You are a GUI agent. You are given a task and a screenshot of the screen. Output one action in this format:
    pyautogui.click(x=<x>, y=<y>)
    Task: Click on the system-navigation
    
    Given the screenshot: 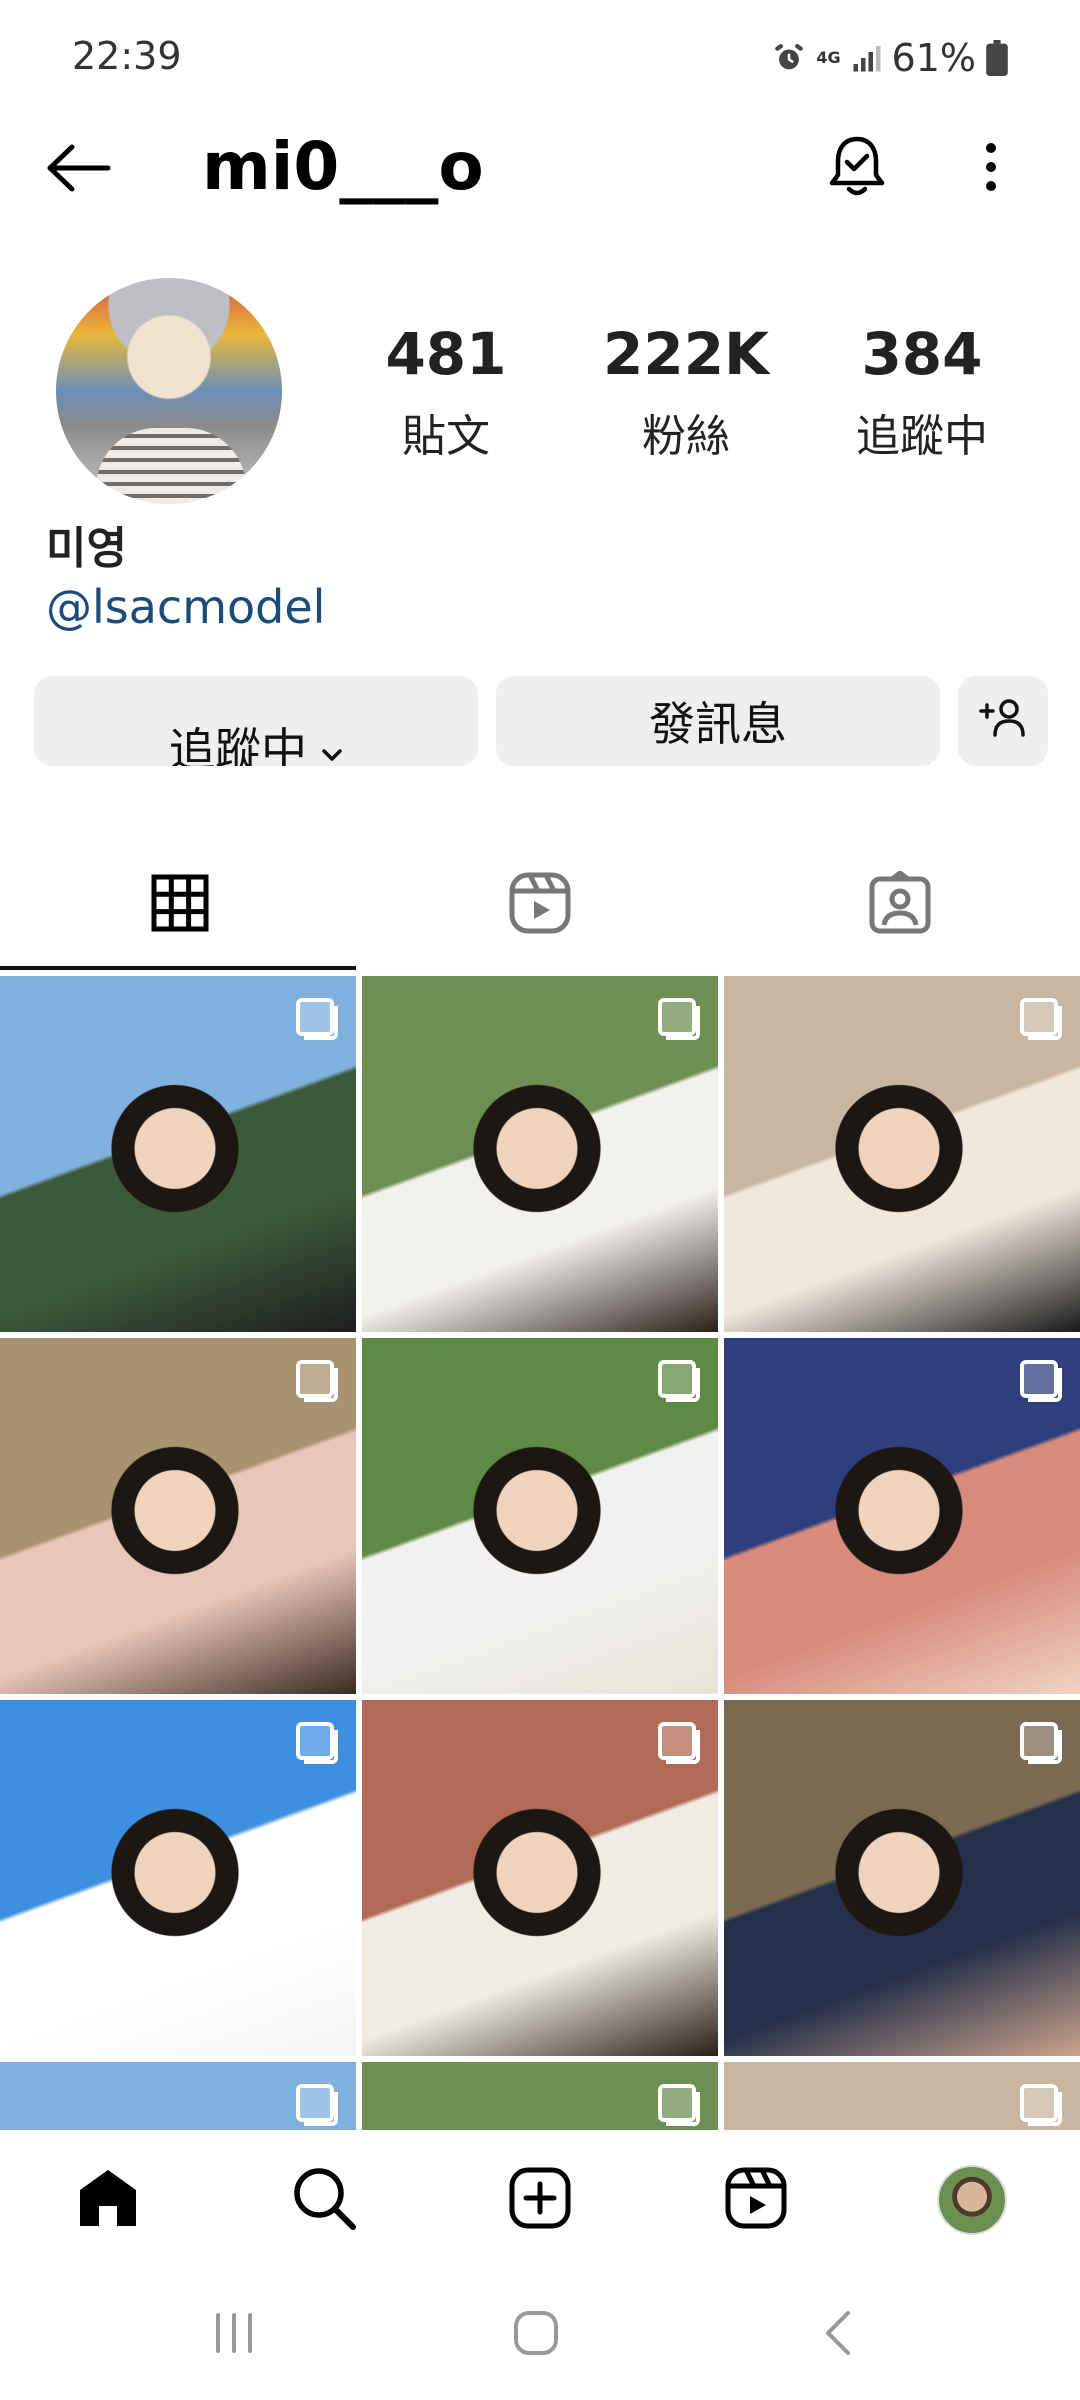 What is the action you would take?
    pyautogui.click(x=540, y=2335)
    